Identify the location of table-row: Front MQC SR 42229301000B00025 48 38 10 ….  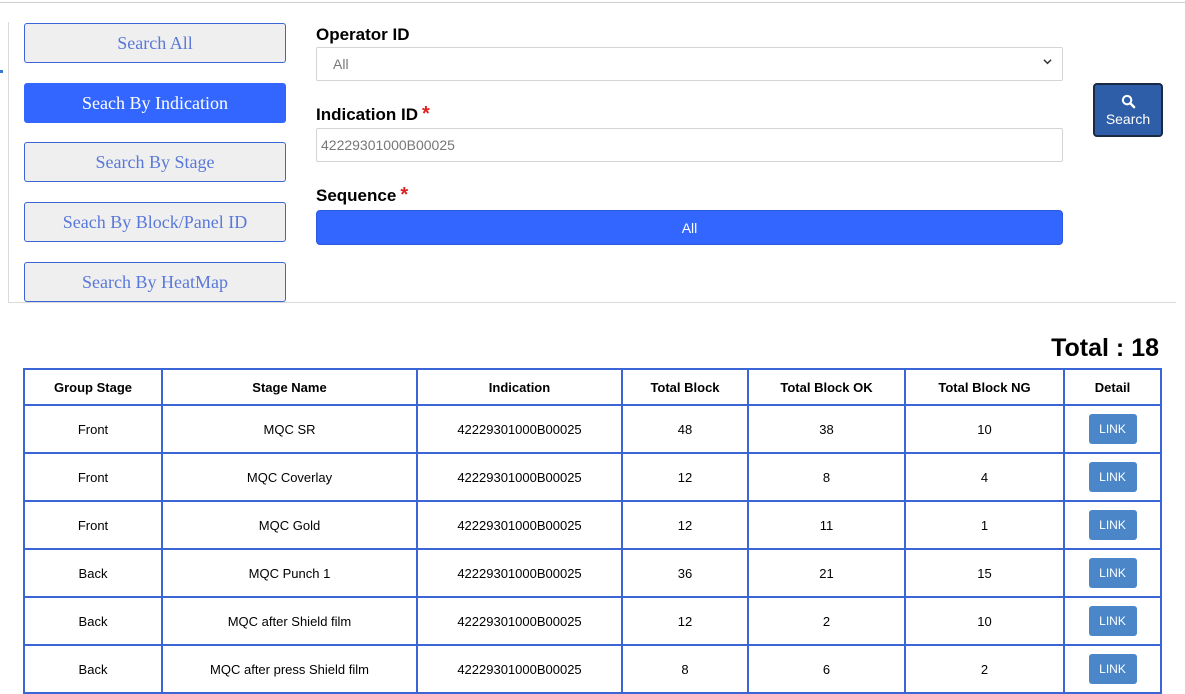
(592, 429).